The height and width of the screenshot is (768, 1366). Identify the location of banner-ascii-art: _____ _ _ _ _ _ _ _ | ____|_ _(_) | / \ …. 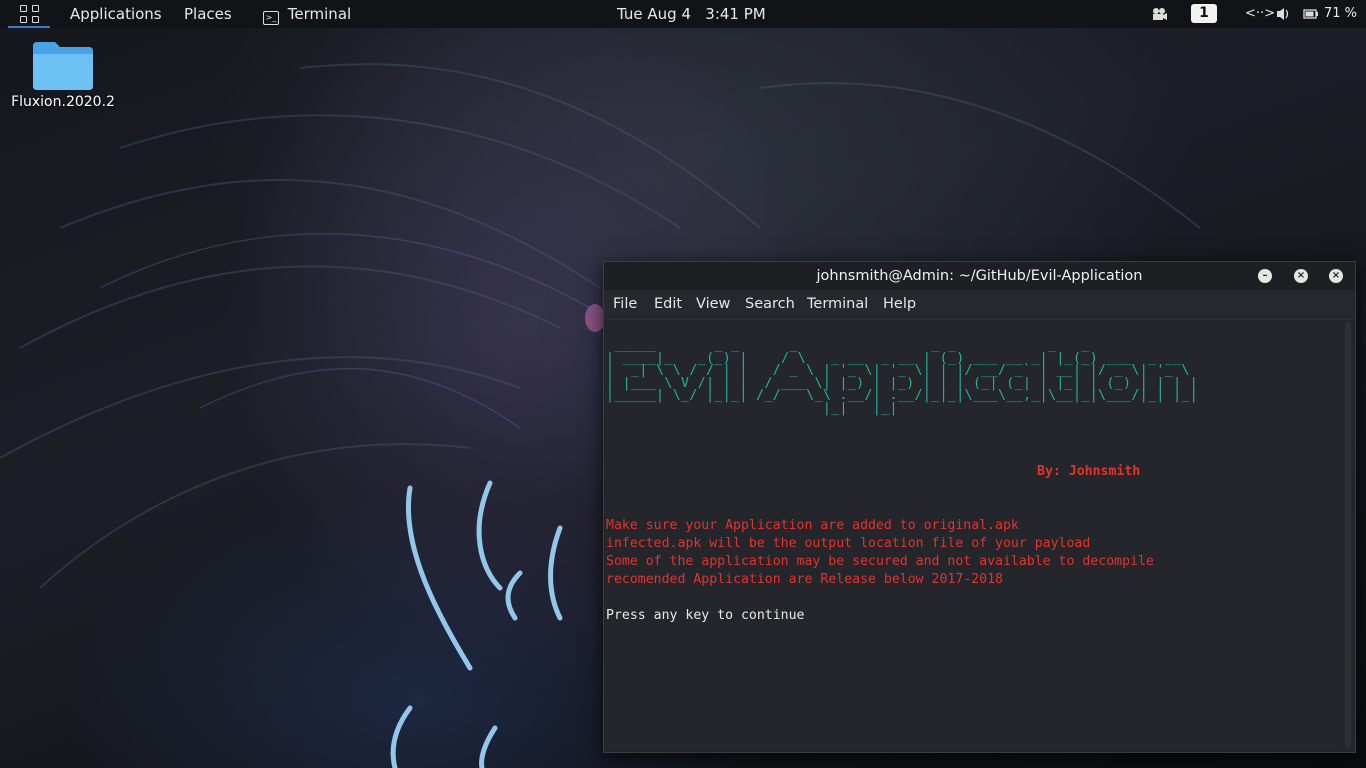
(902, 377).